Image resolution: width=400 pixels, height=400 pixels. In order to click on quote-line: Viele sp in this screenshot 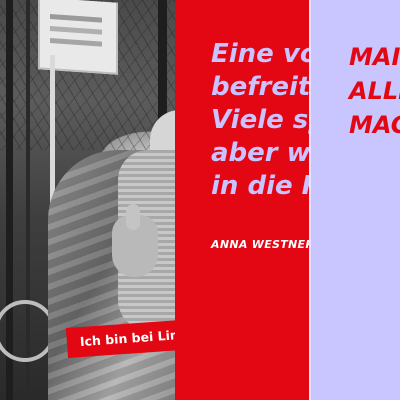, I will do `click(260, 120)`.